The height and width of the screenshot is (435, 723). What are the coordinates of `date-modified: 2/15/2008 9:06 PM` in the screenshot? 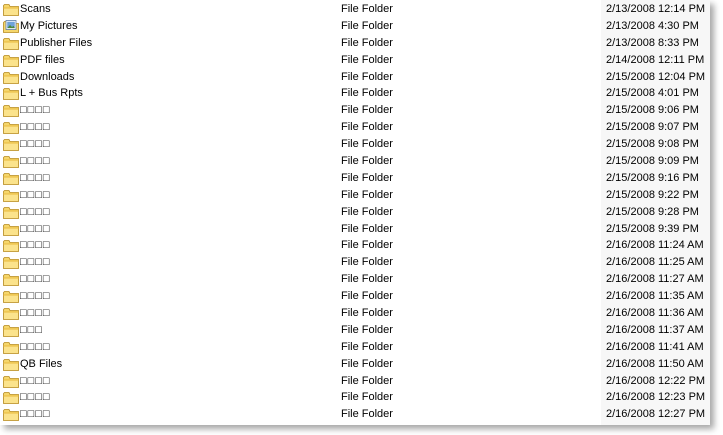 It's located at (652, 110).